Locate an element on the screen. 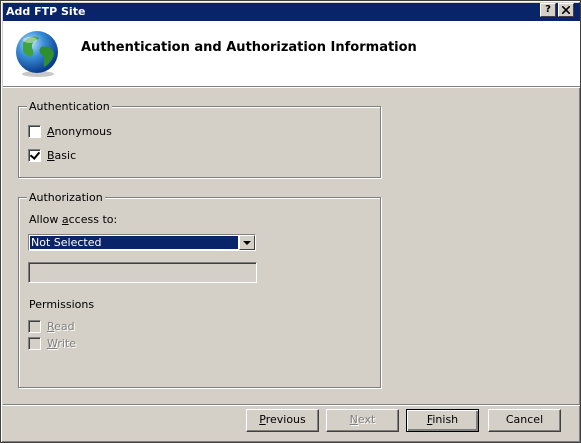 The height and width of the screenshot is (443, 581). previous-button: Previous is located at coordinates (282, 420).